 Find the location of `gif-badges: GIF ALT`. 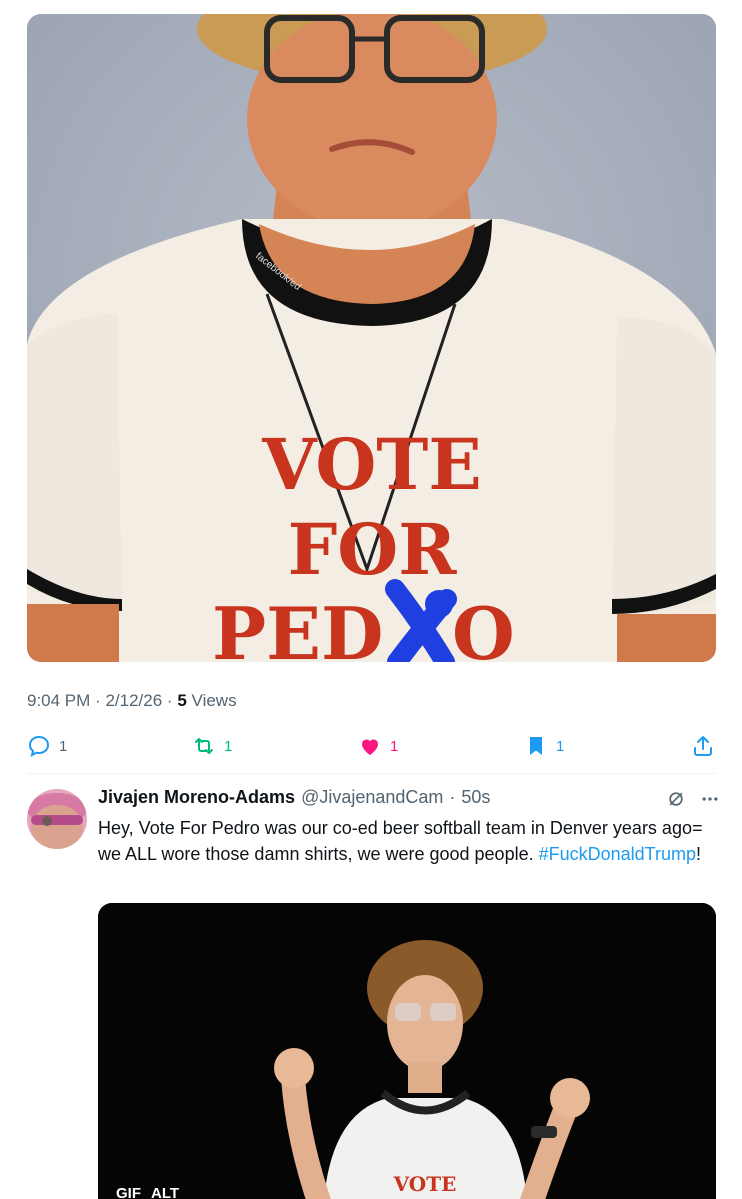

gif-badges: GIF ALT is located at coordinates (147, 1192).